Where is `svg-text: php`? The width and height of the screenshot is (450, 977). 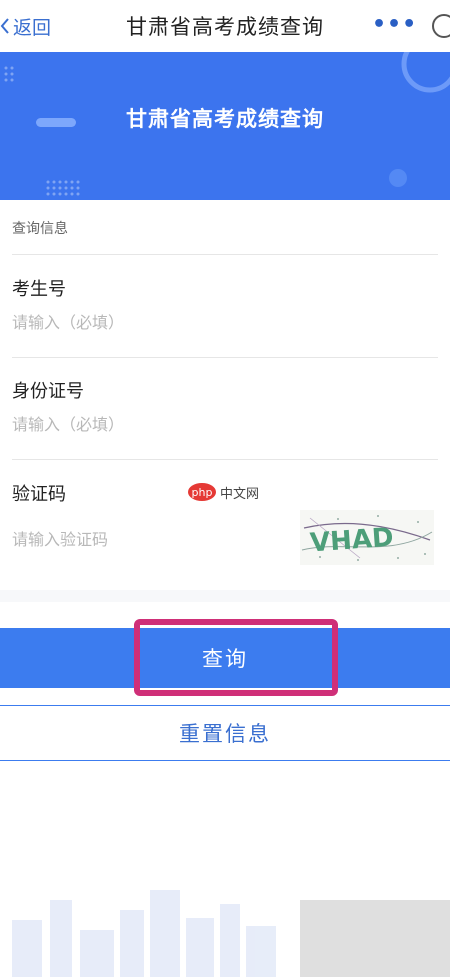
svg-text: php is located at coordinates (202, 492).